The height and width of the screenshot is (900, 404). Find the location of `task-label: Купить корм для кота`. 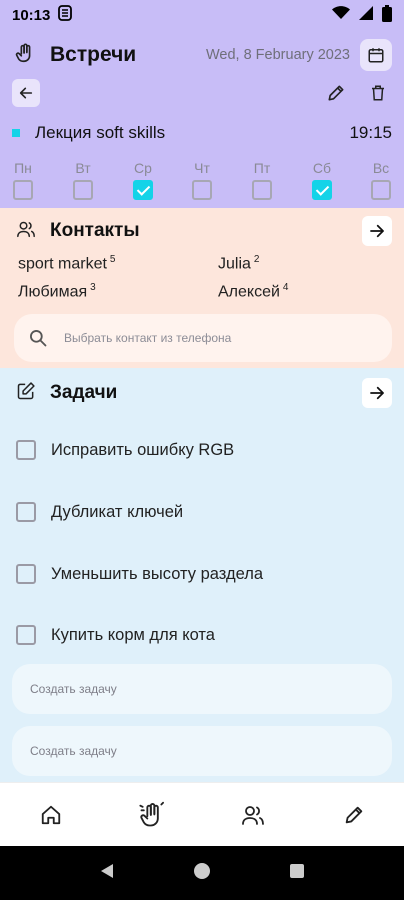

task-label: Купить корм для кота is located at coordinates (133, 634).